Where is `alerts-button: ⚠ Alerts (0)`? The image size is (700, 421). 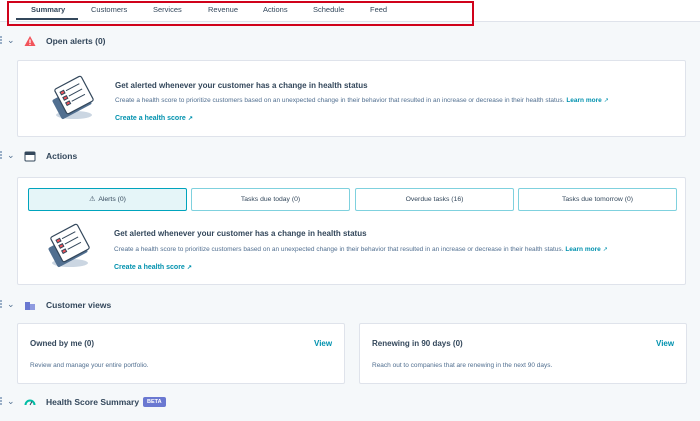 alerts-button: ⚠ Alerts (0) is located at coordinates (107, 199).